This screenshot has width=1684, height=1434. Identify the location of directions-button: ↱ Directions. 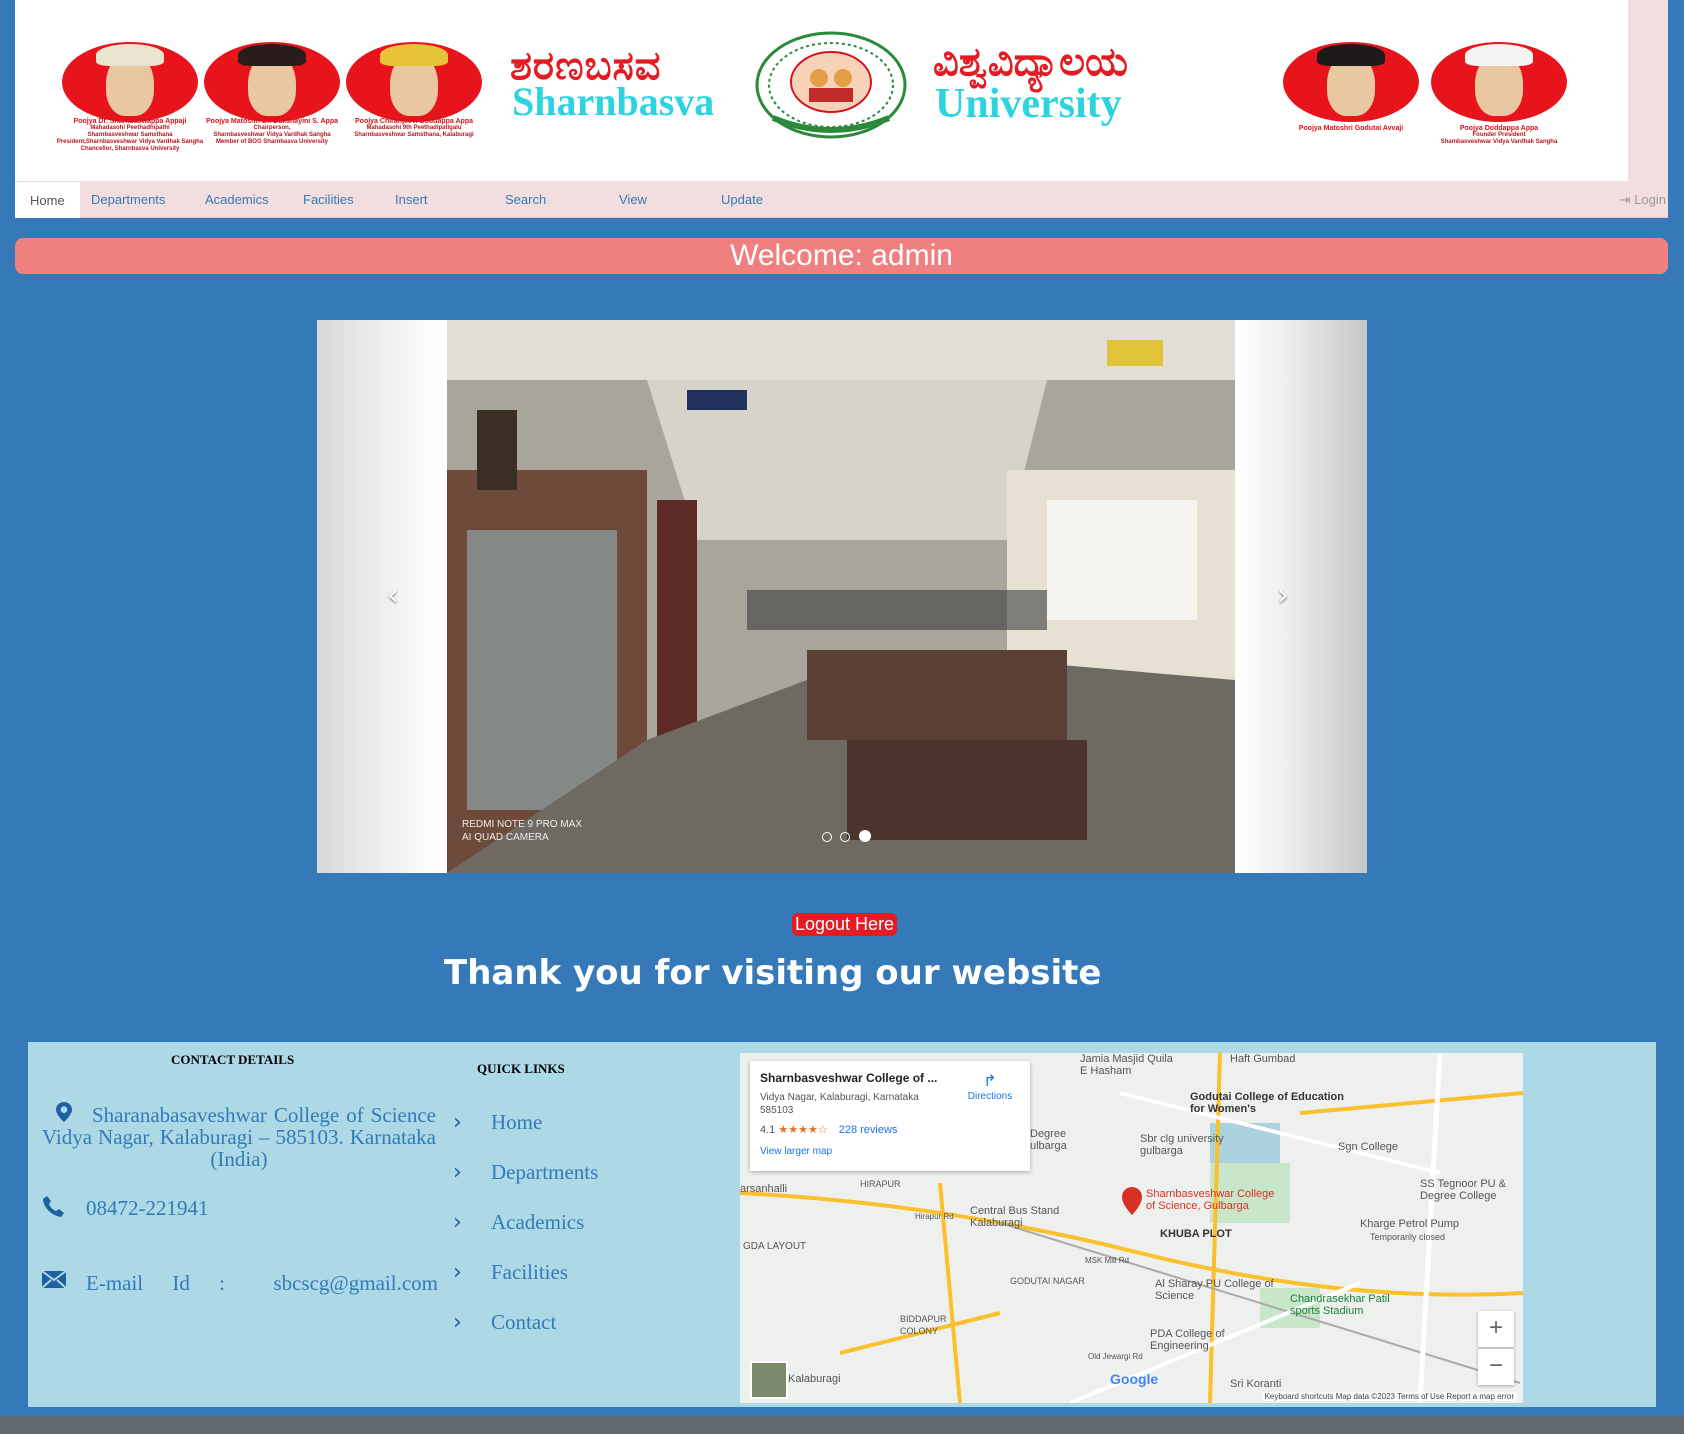
(990, 1086).